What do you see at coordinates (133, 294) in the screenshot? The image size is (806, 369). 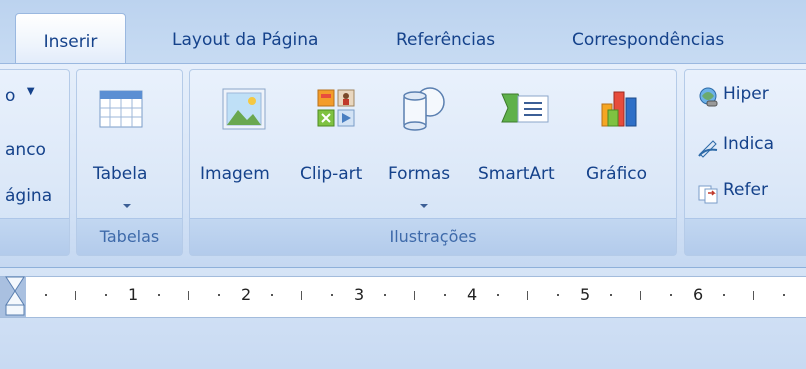 I see `ruler-number: 1` at bounding box center [133, 294].